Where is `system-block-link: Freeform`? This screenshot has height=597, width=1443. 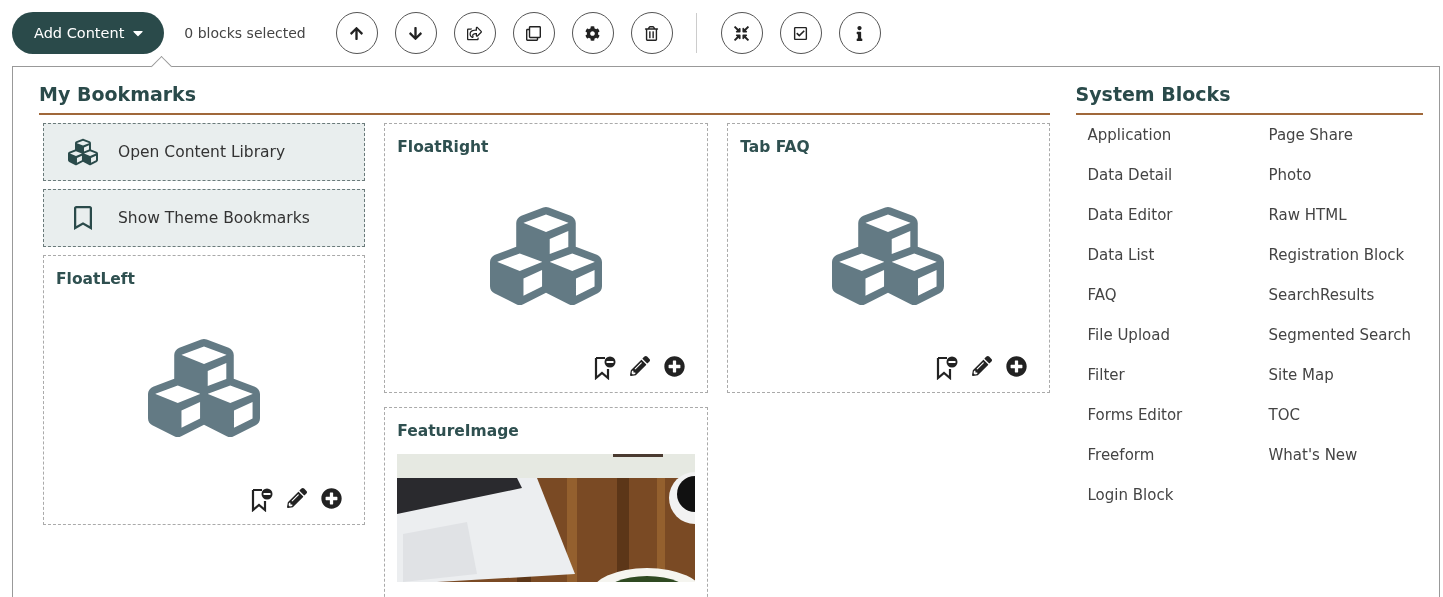 system-block-link: Freeform is located at coordinates (1178, 463).